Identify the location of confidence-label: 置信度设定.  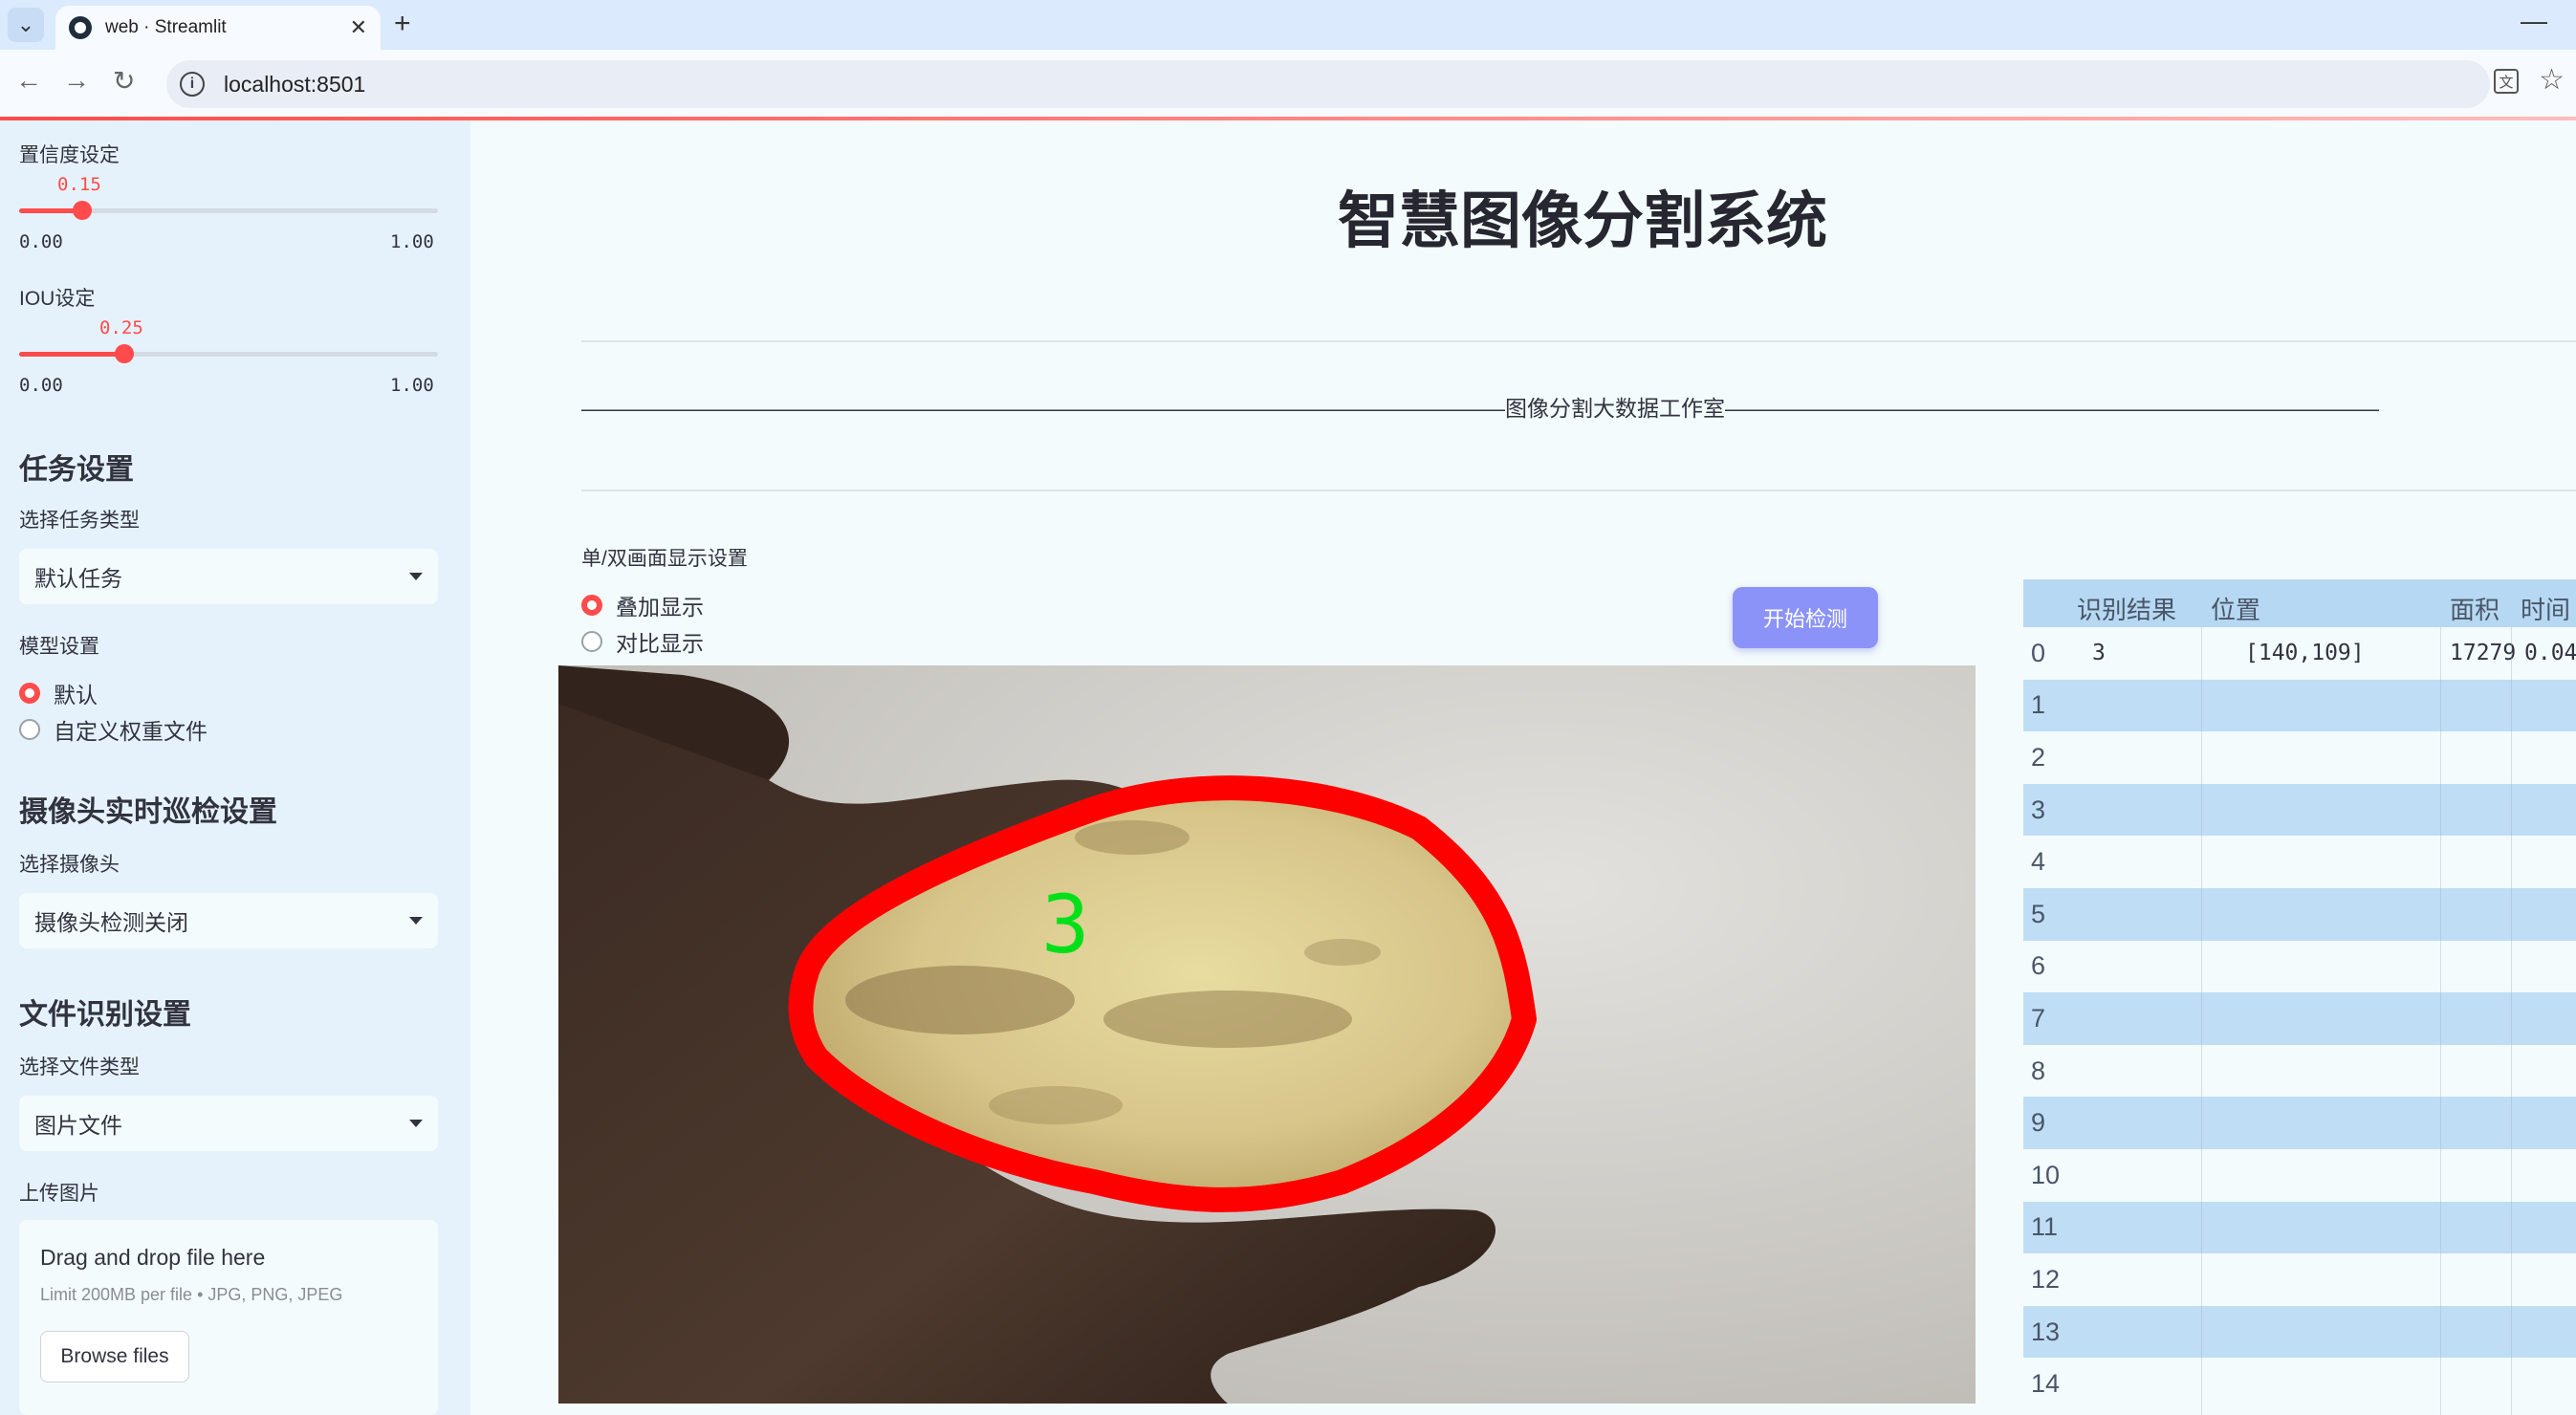
(69, 155).